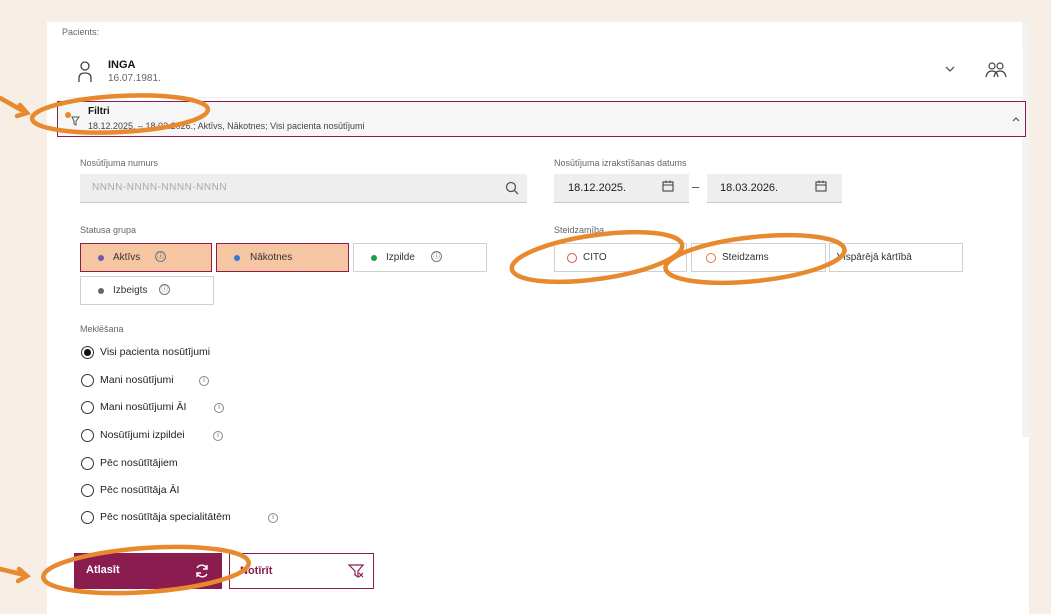 This screenshot has height=614, width=1051. What do you see at coordinates (749, 188) in the screenshot?
I see `date-to-value: 18.03.2026.` at bounding box center [749, 188].